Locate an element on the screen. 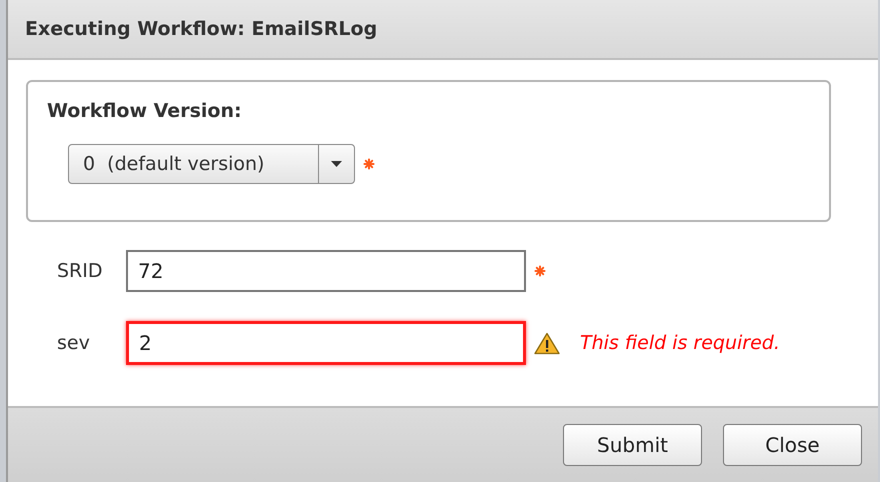 The image size is (880, 482). dialog-button: Submit is located at coordinates (632, 445).